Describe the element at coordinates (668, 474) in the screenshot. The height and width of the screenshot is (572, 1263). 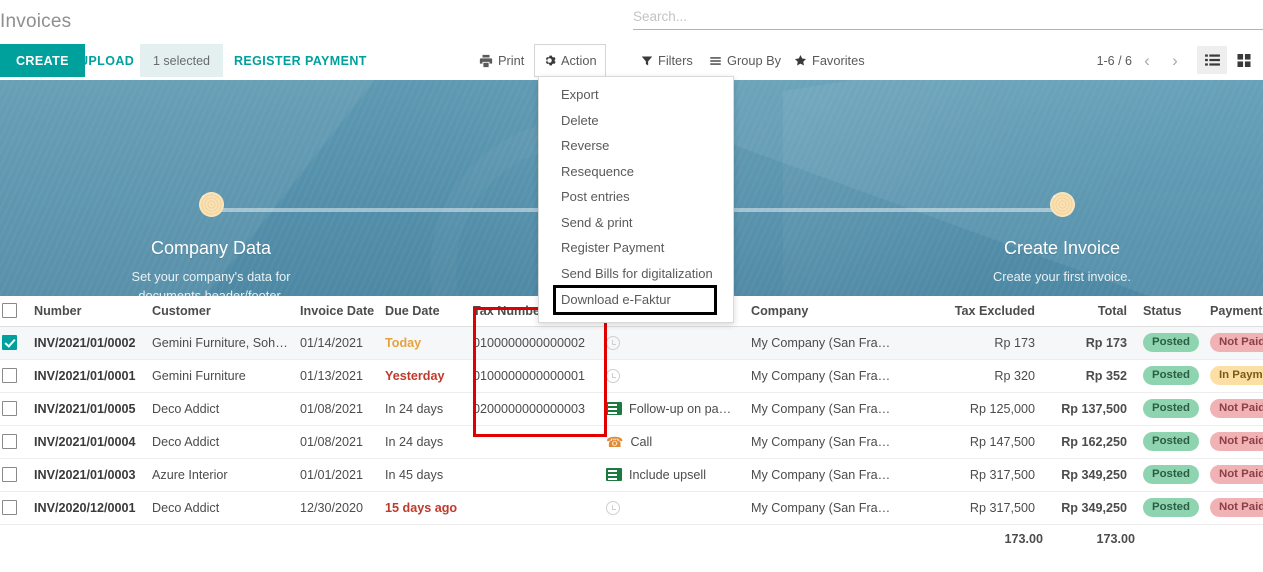
I see `next-activity-label: Include upsell` at that location.